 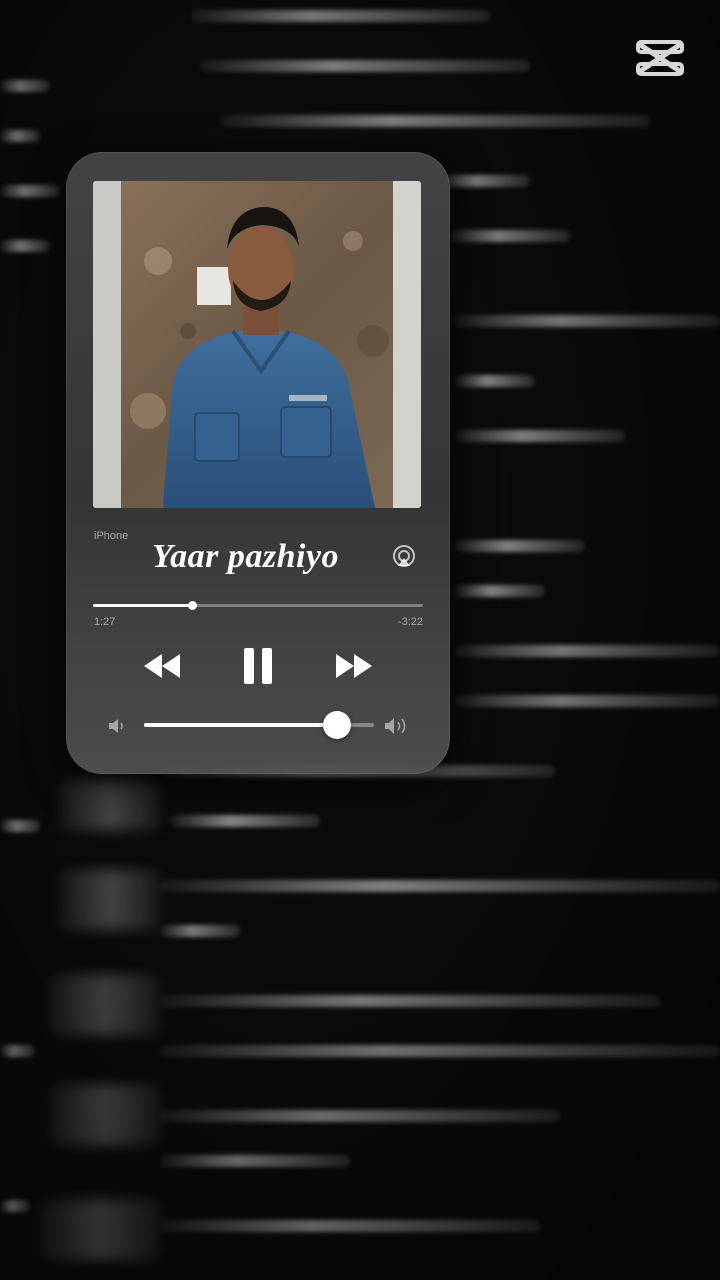 I want to click on device-label: iPhone, so click(x=111, y=536).